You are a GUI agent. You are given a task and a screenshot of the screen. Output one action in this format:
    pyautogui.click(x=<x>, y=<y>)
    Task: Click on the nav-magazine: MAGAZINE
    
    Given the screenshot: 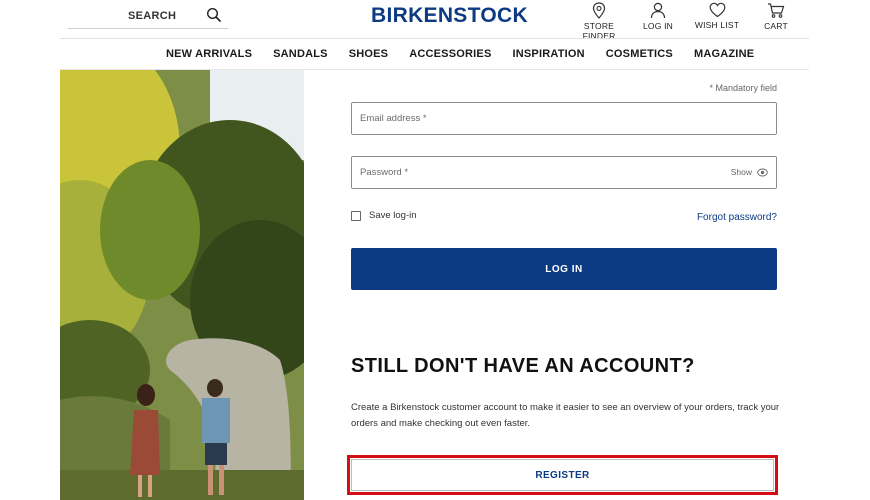 What is the action you would take?
    pyautogui.click(x=724, y=54)
    